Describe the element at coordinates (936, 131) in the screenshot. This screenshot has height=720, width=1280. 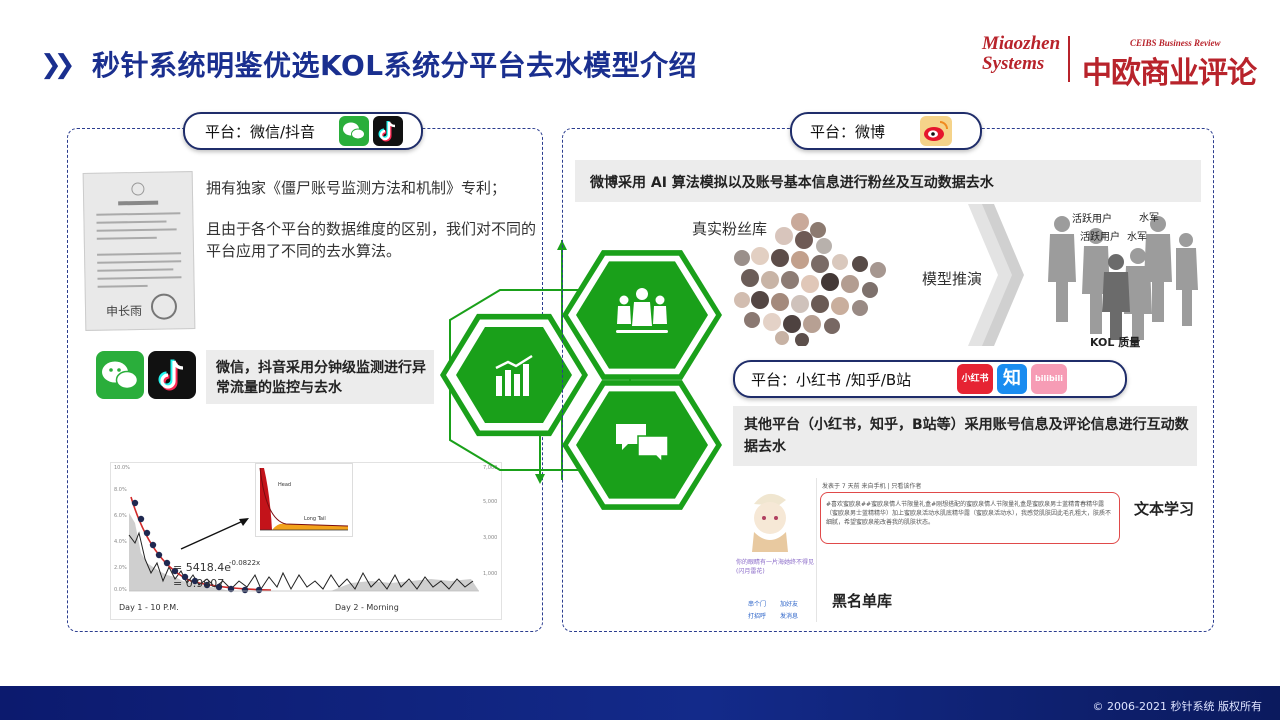
I see `weibo-icon` at that location.